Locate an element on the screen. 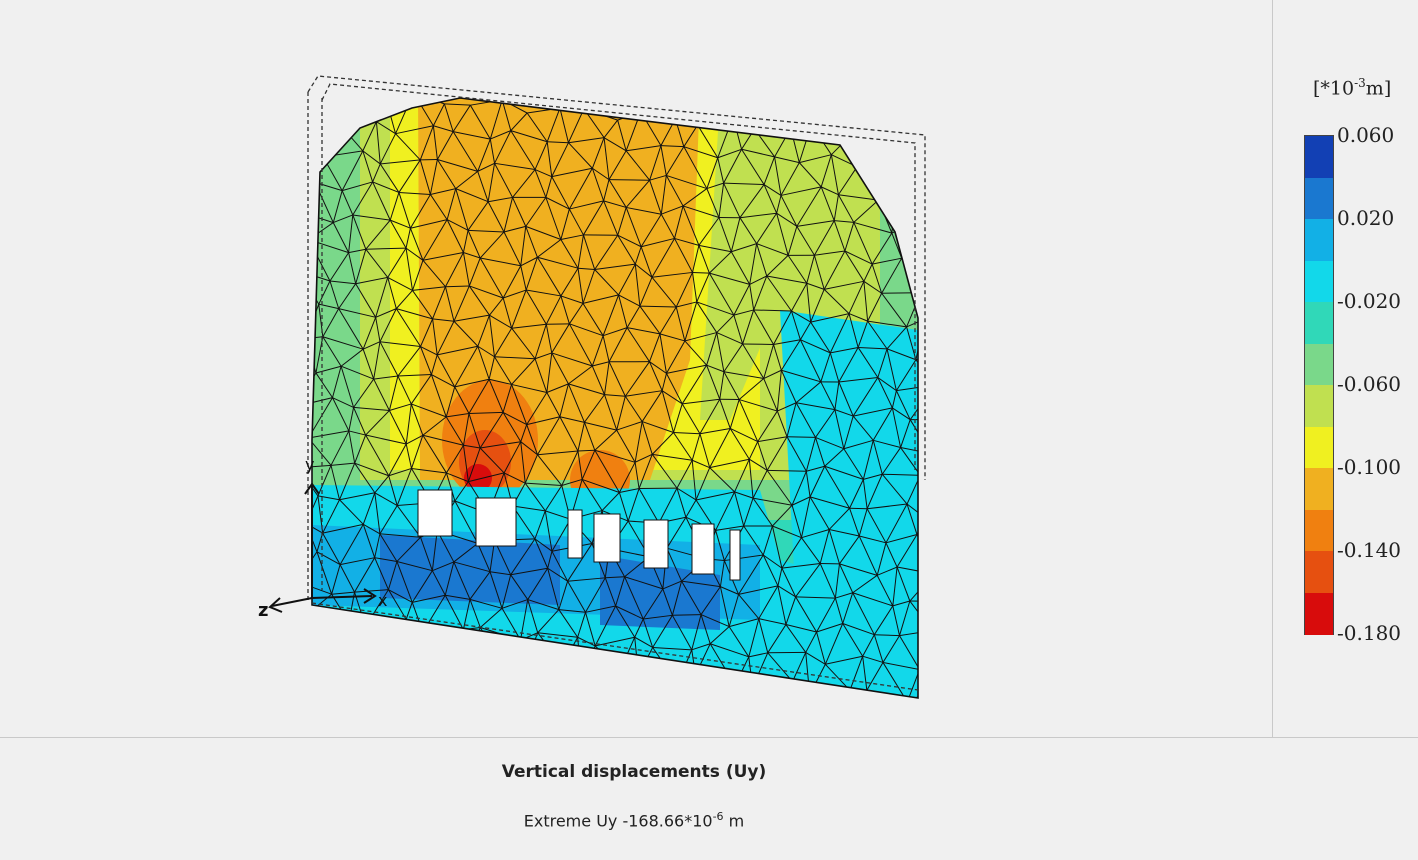 The image size is (1418, 860). color-scale-tick-label: -0.140 is located at coordinates (1369, 550).